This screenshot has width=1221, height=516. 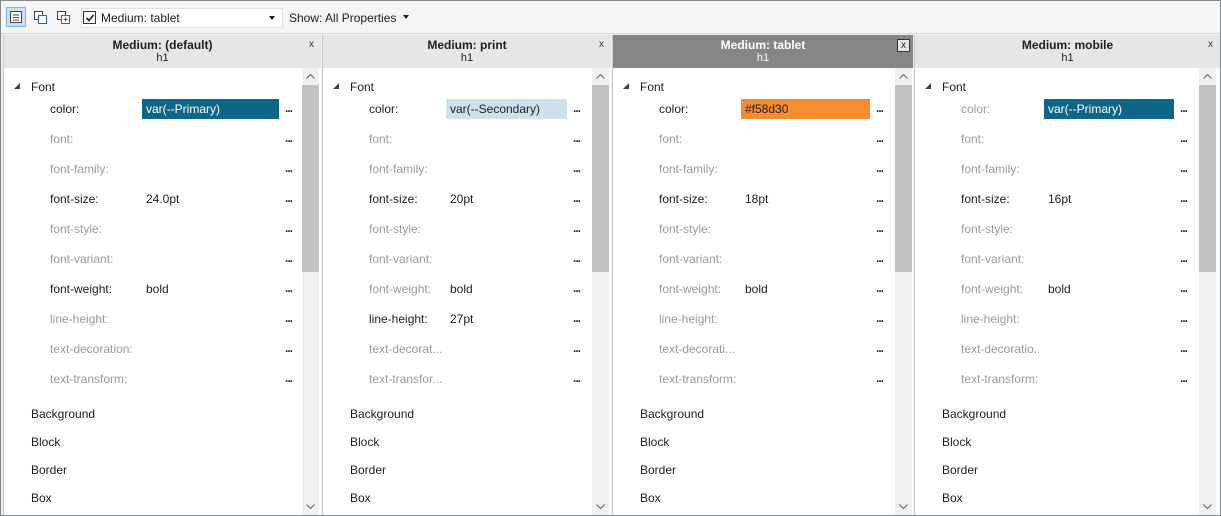 What do you see at coordinates (1109, 109) in the screenshot?
I see `property-value: var(--Primary)` at bounding box center [1109, 109].